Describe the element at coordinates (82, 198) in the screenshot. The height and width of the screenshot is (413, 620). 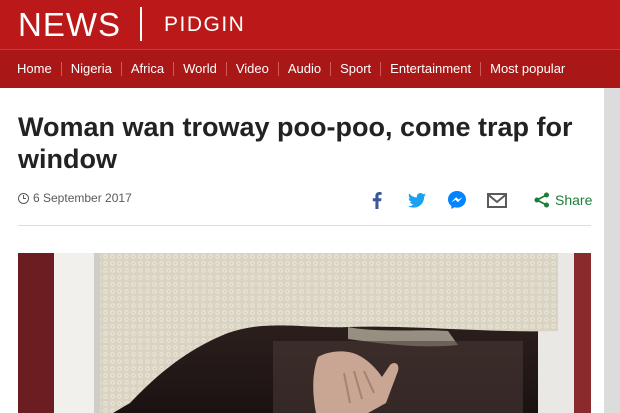
I see `article-date: 6 September 2017` at that location.